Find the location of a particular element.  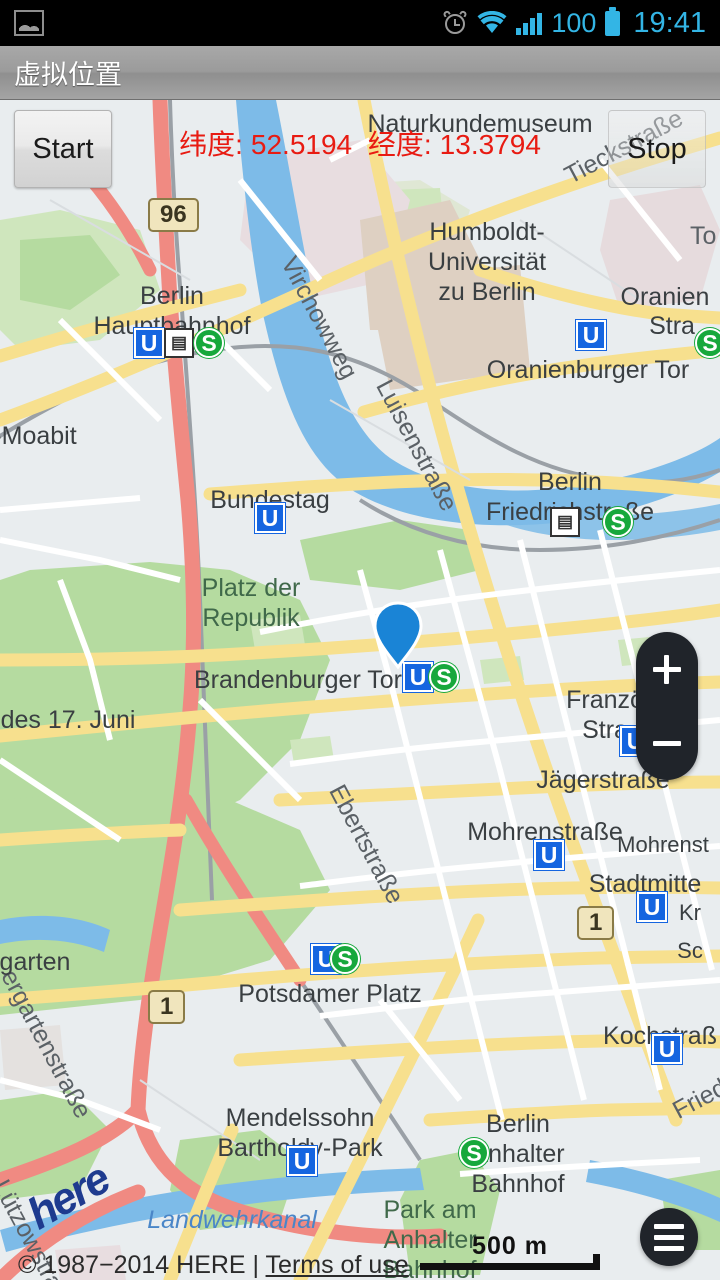

map-label: Oranien is located at coordinates (665, 297).